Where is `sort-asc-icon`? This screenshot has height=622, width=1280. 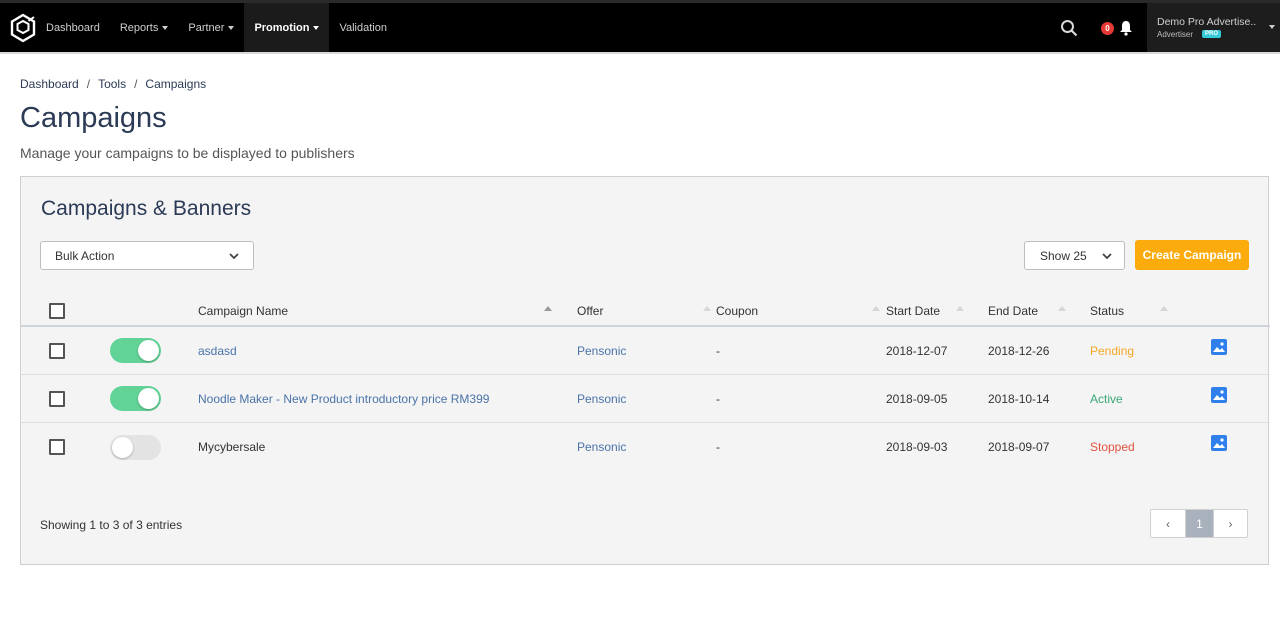 sort-asc-icon is located at coordinates (548, 308).